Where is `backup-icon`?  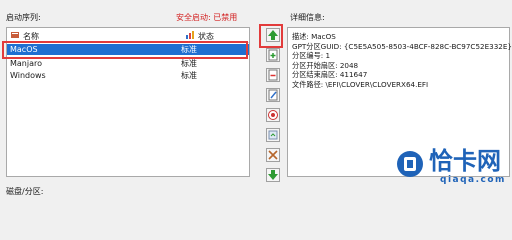
backup-icon is located at coordinates (273, 135).